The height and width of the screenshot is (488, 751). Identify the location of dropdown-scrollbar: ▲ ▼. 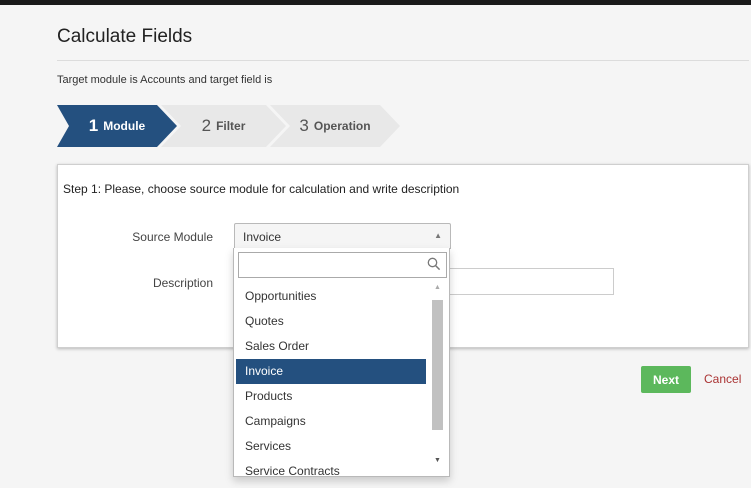
(437, 378).